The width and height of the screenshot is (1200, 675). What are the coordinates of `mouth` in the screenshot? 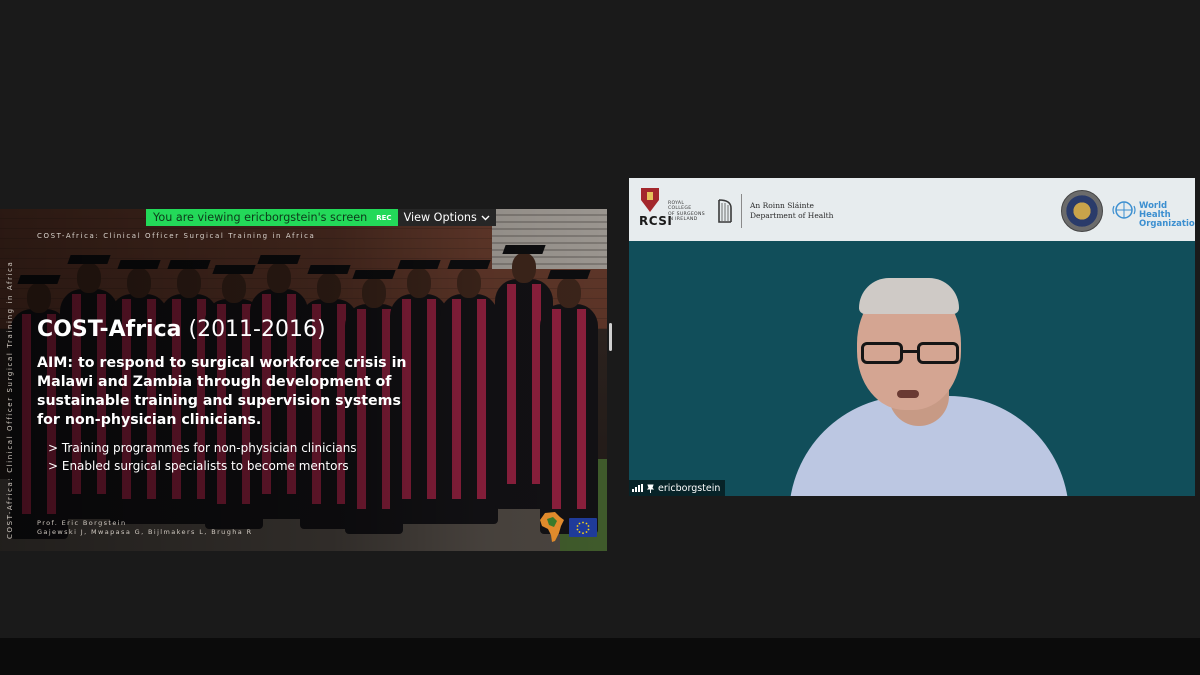 It's located at (908, 394).